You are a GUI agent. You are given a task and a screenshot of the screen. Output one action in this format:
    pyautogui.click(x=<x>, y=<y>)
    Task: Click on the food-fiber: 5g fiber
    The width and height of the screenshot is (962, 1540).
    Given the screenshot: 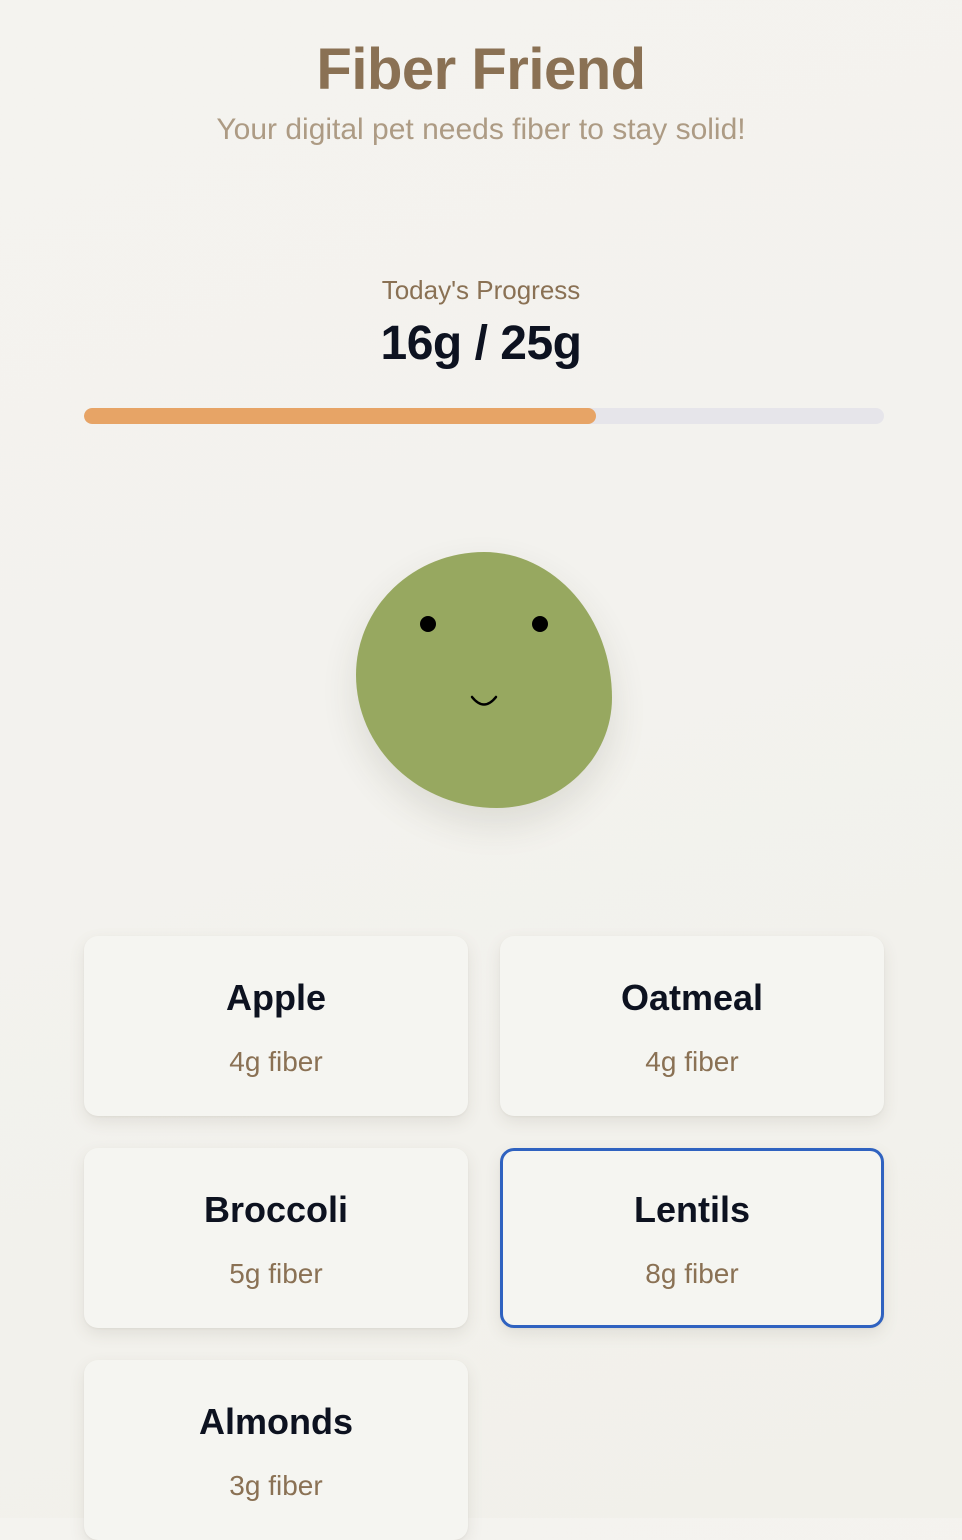 What is the action you would take?
    pyautogui.click(x=276, y=1273)
    